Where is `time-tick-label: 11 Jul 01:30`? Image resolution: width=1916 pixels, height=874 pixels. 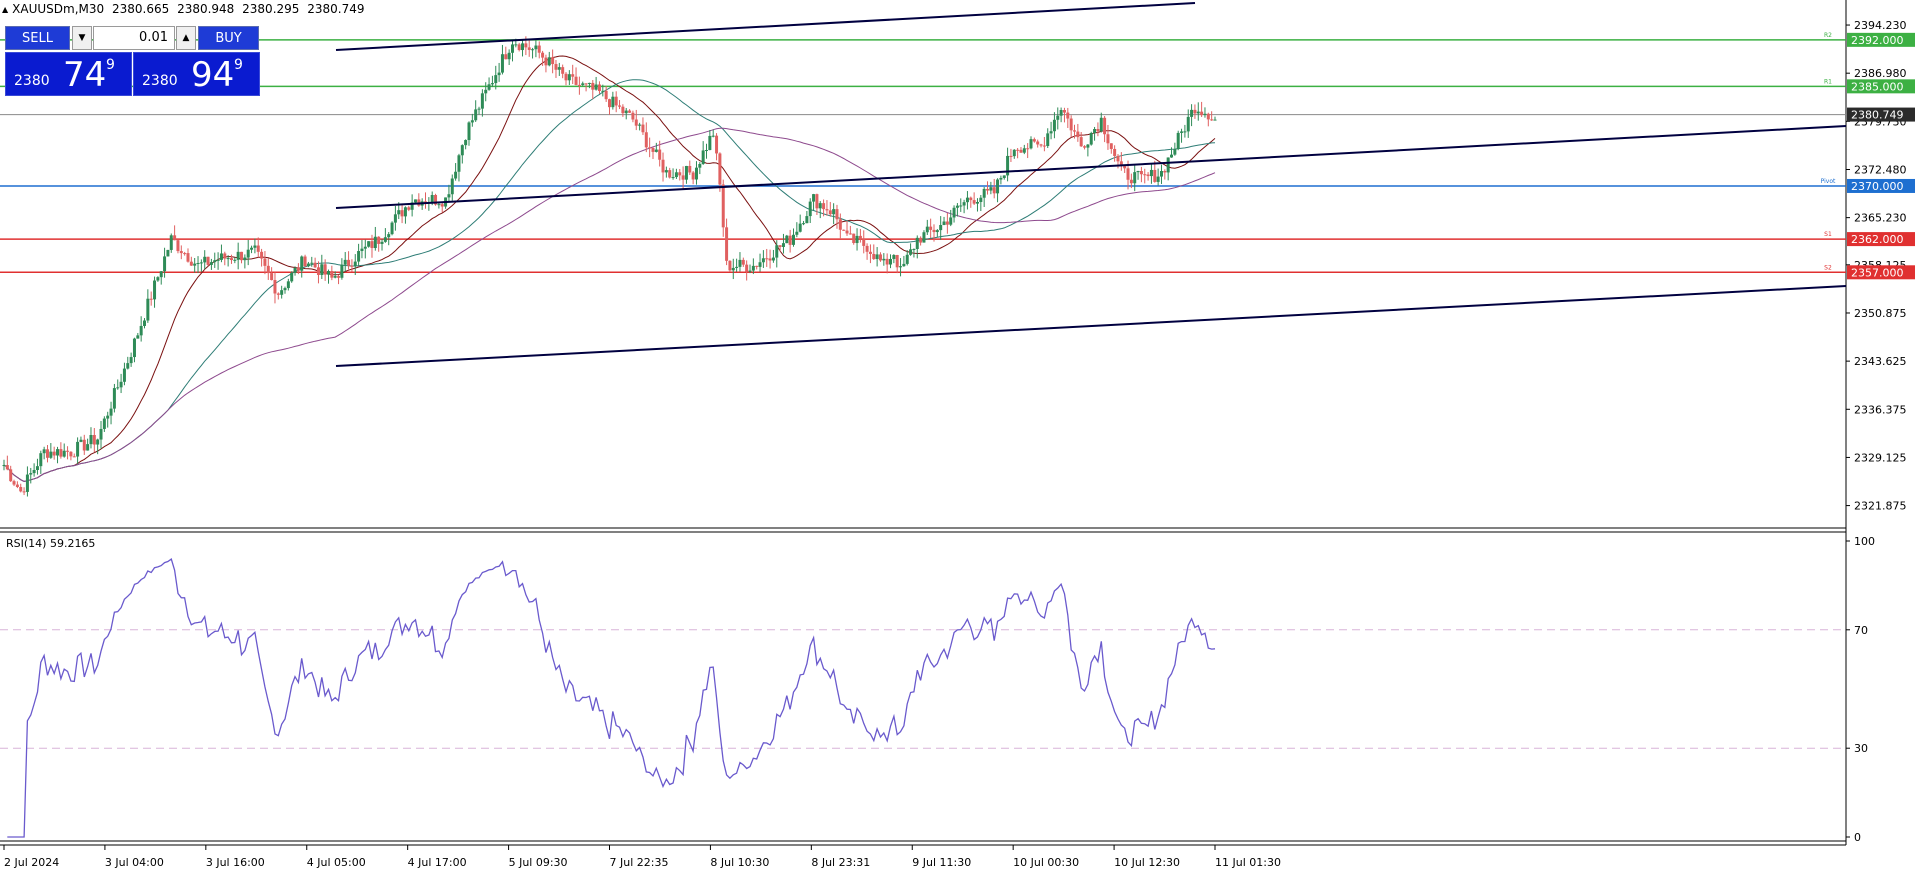 time-tick-label: 11 Jul 01:30 is located at coordinates (1248, 862).